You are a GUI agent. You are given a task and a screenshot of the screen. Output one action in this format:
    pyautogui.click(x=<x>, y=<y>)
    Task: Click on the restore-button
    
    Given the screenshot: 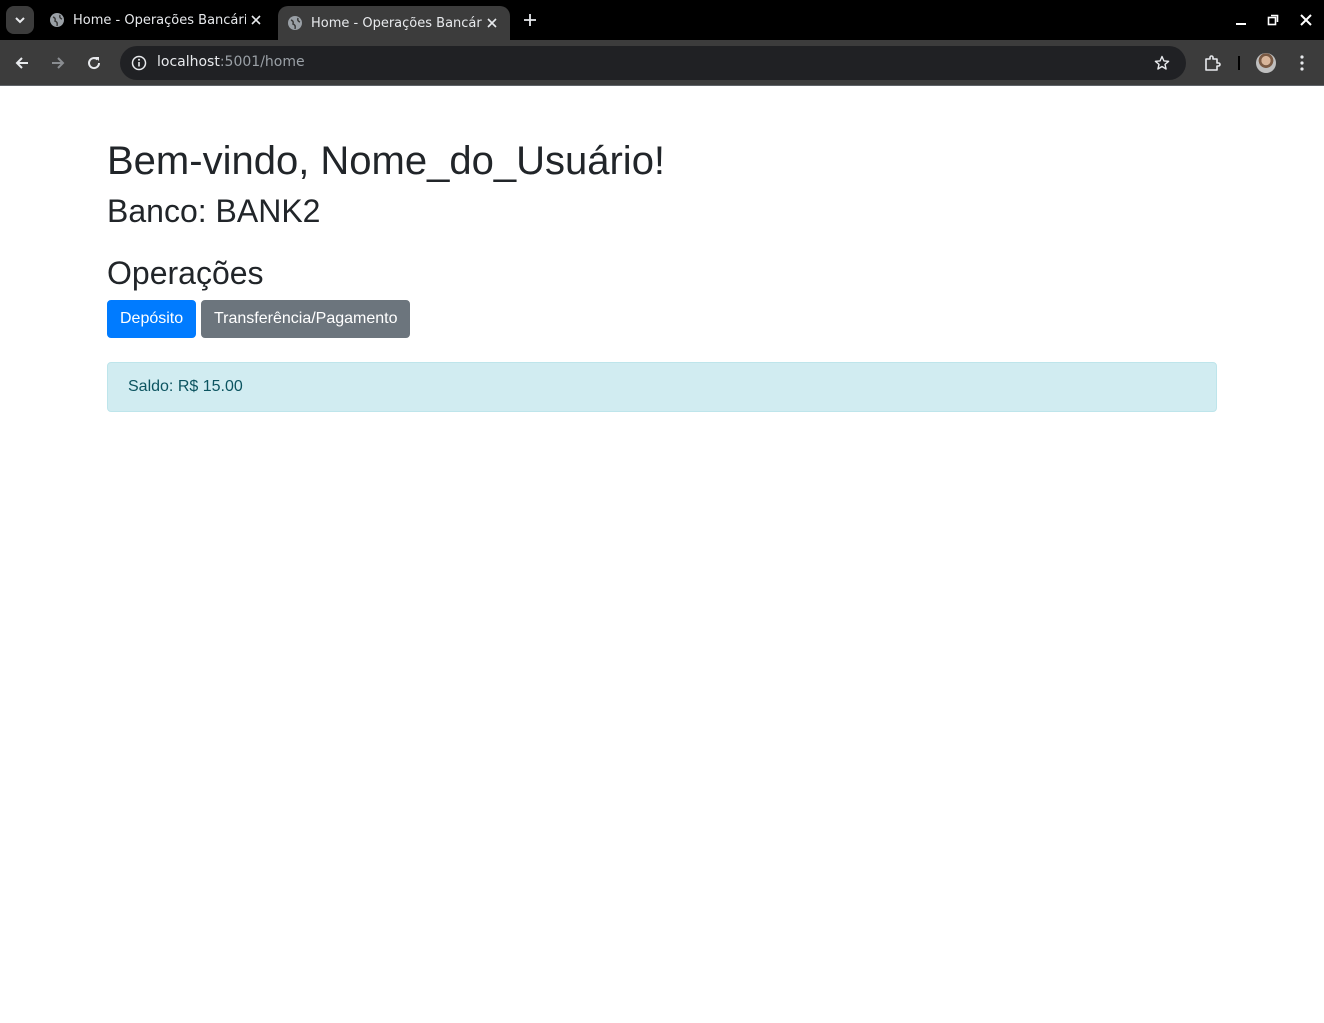 What is the action you would take?
    pyautogui.click(x=1273, y=20)
    